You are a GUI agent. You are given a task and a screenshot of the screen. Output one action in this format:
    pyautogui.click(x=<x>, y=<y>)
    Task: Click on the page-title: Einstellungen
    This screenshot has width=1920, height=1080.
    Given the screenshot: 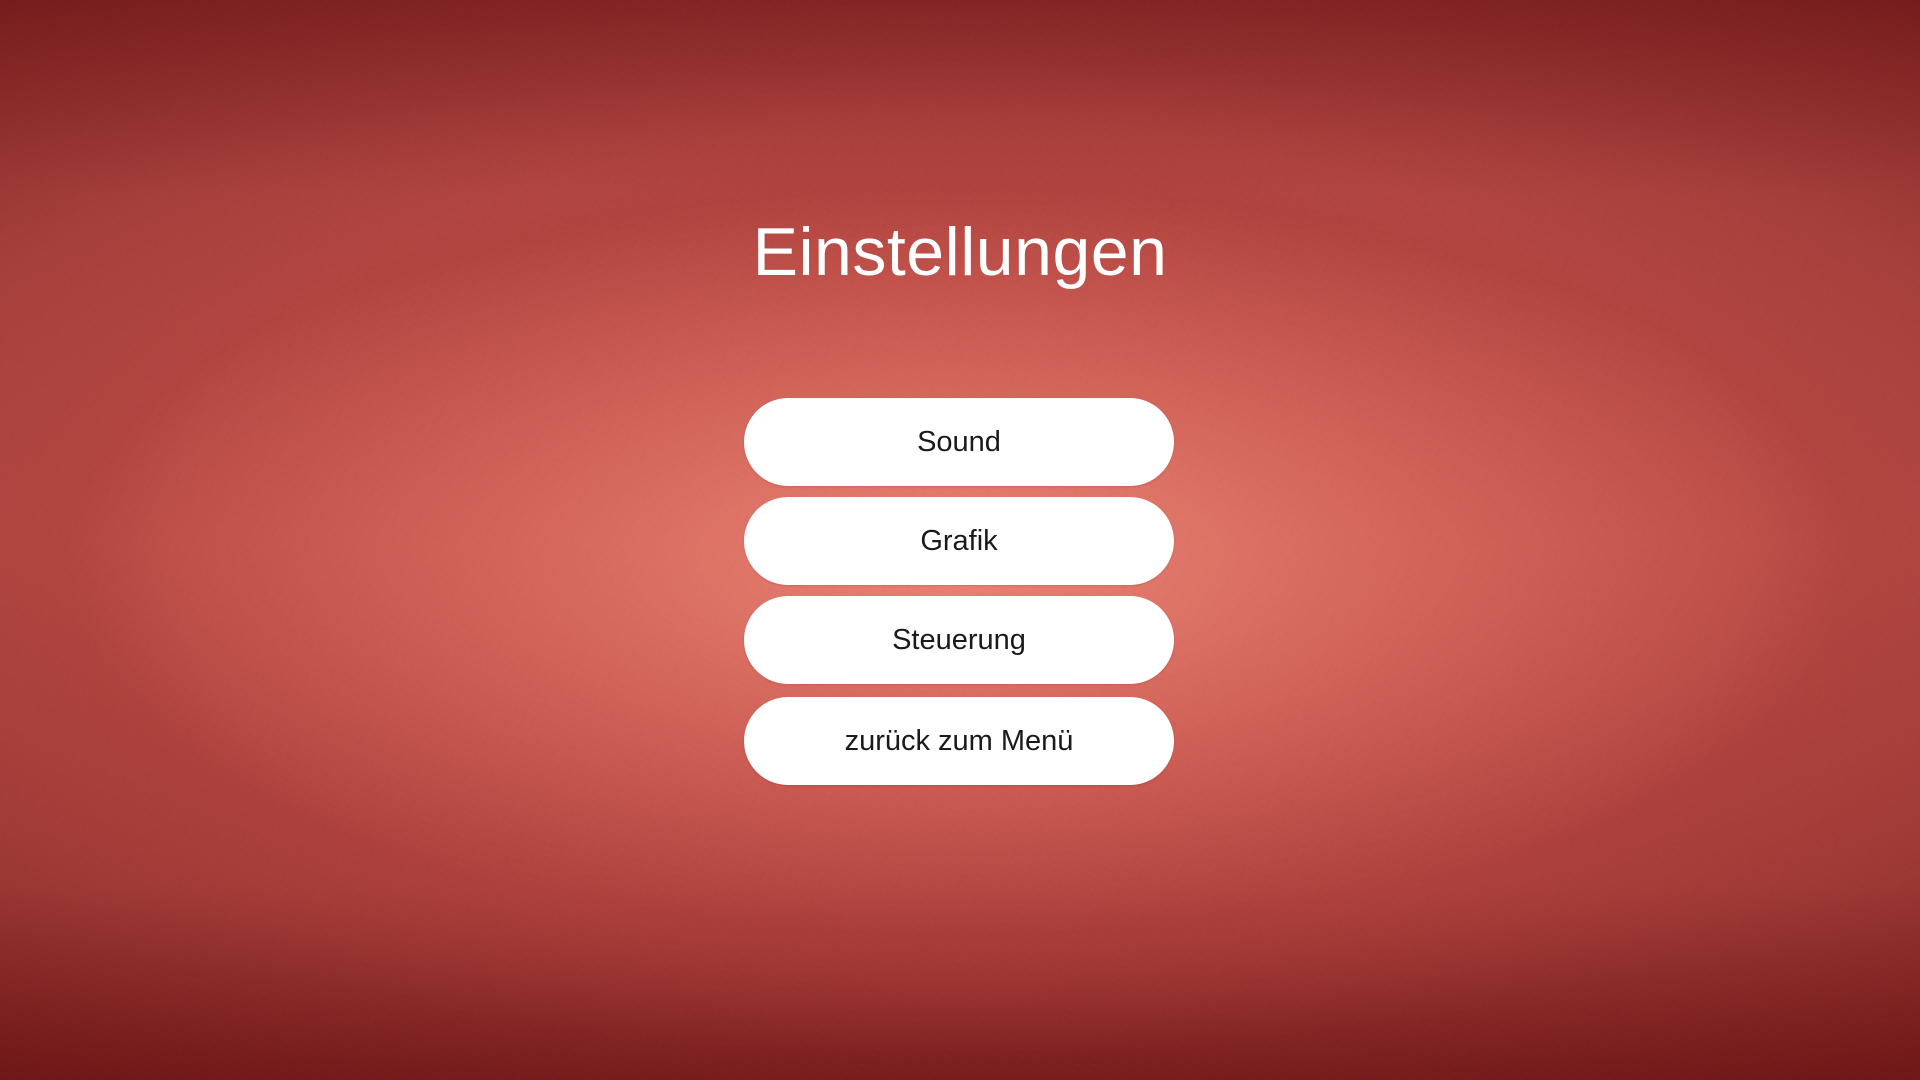 What is the action you would take?
    pyautogui.click(x=960, y=252)
    